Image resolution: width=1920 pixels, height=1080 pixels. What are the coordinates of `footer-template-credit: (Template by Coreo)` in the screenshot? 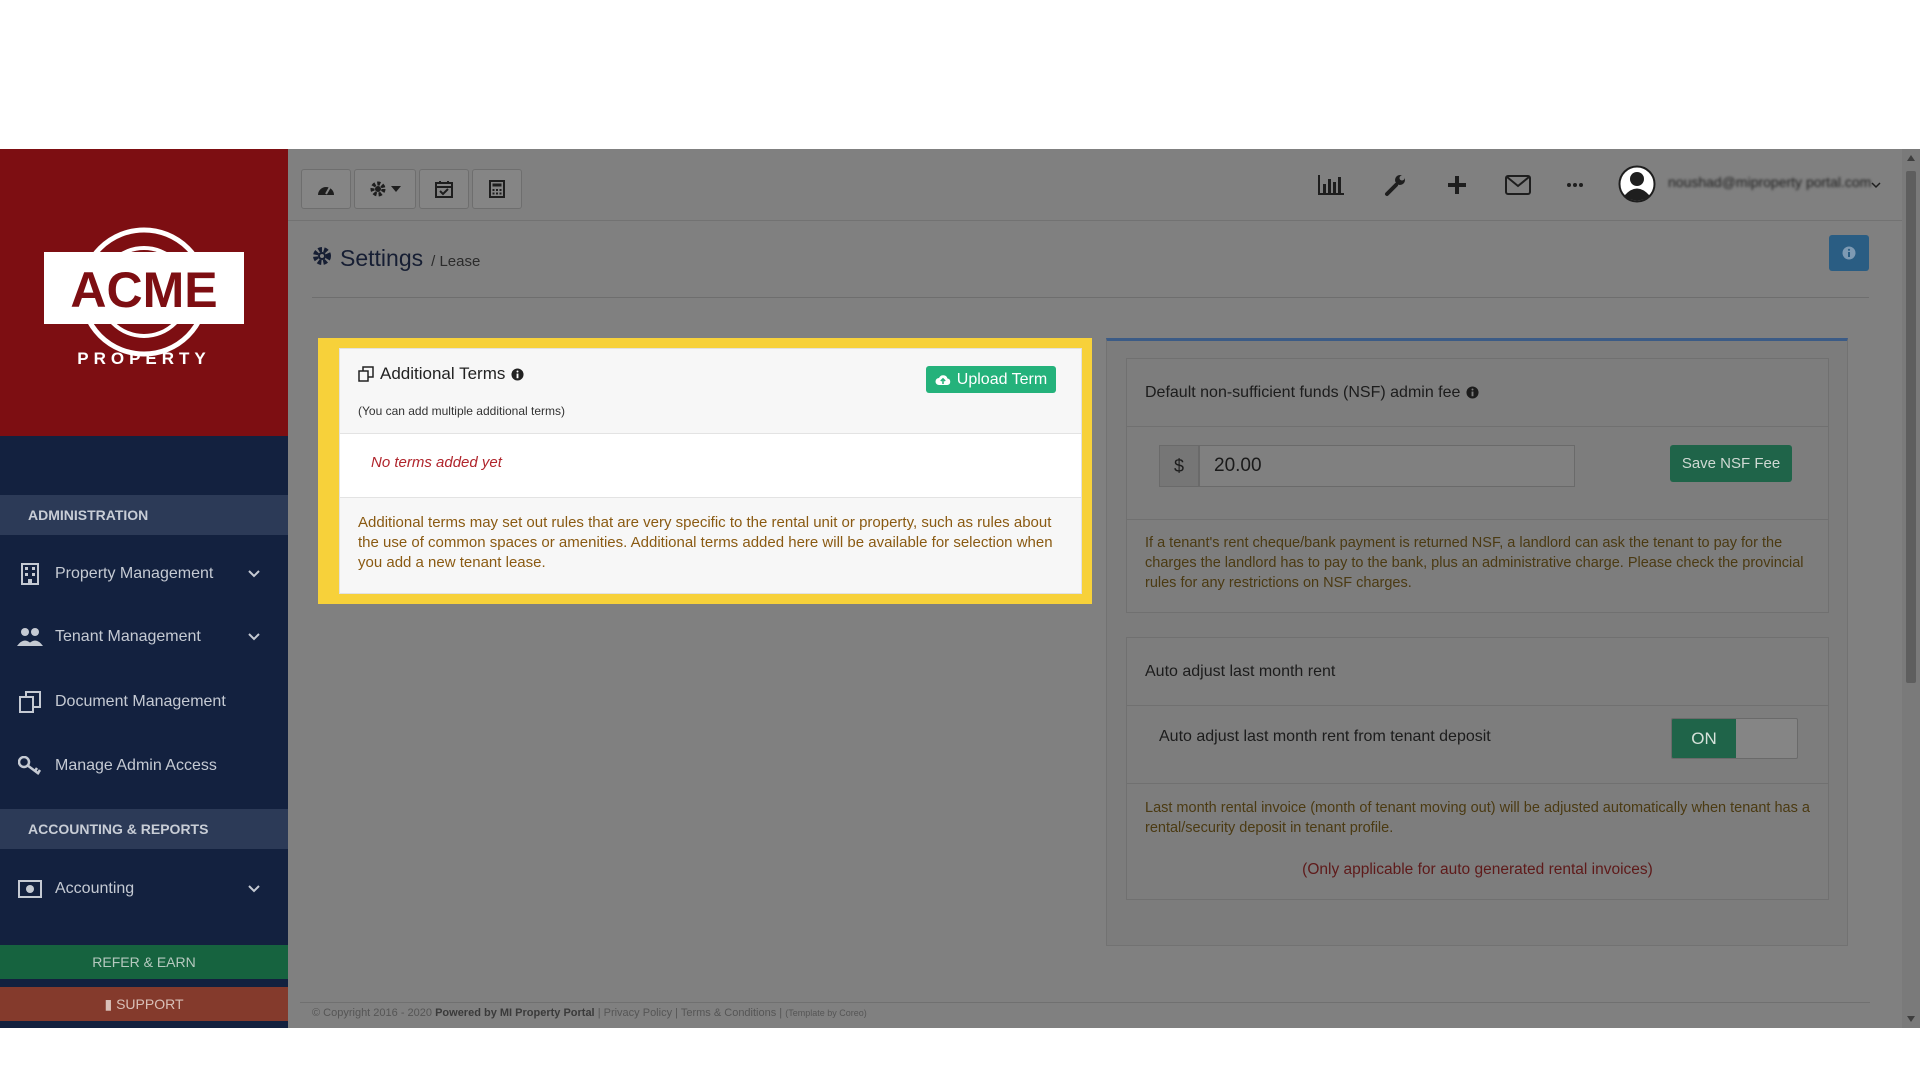 It's located at (826, 1013).